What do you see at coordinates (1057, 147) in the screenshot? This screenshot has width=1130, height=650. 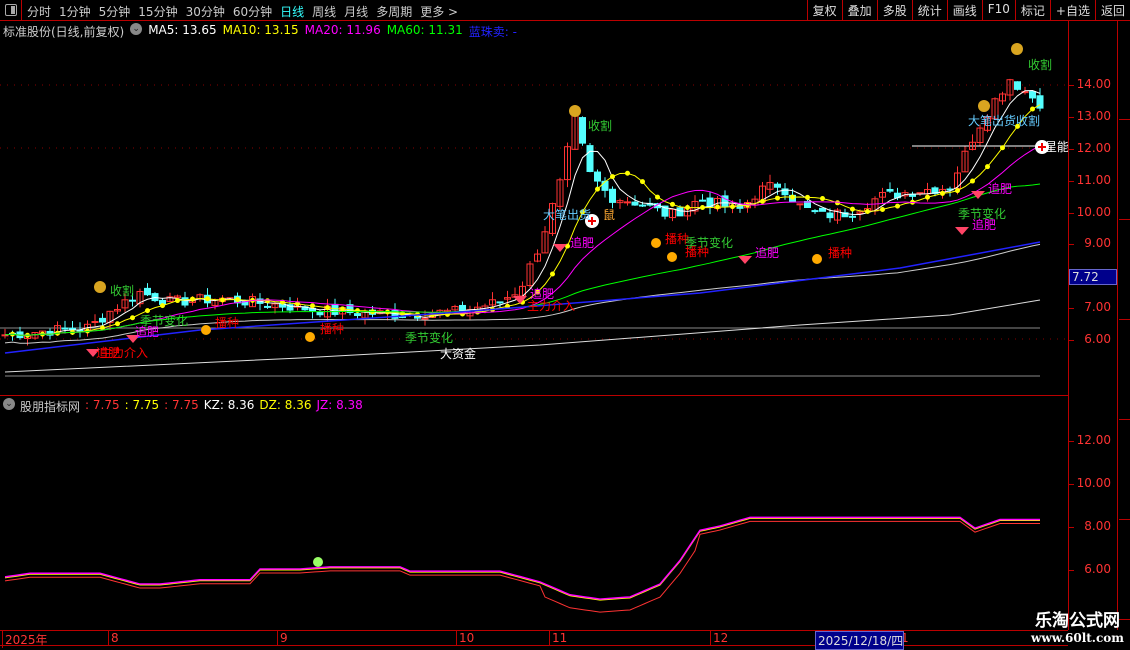 I see `signal-label: 星能` at bounding box center [1057, 147].